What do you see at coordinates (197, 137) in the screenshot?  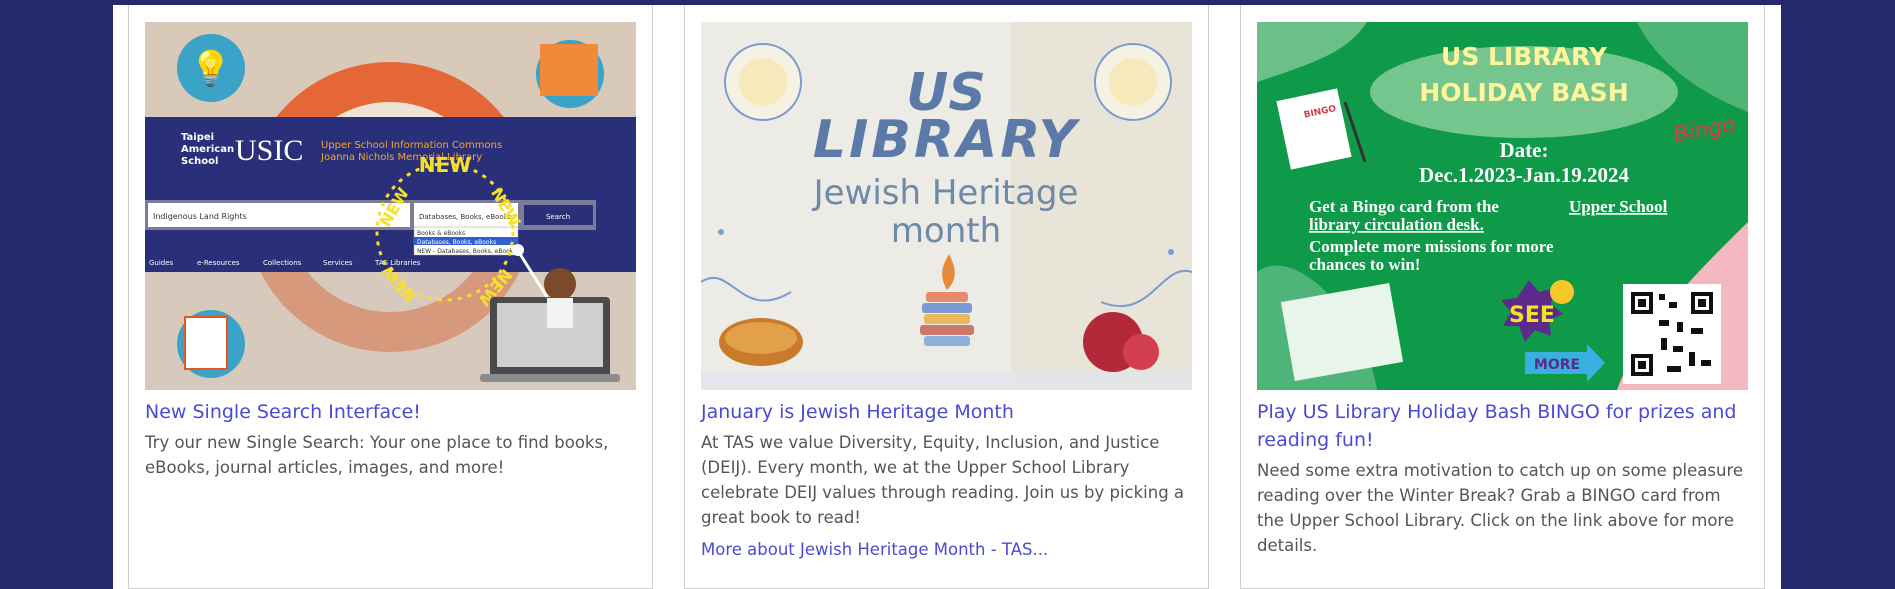 I see `svg-text: Taipei` at bounding box center [197, 137].